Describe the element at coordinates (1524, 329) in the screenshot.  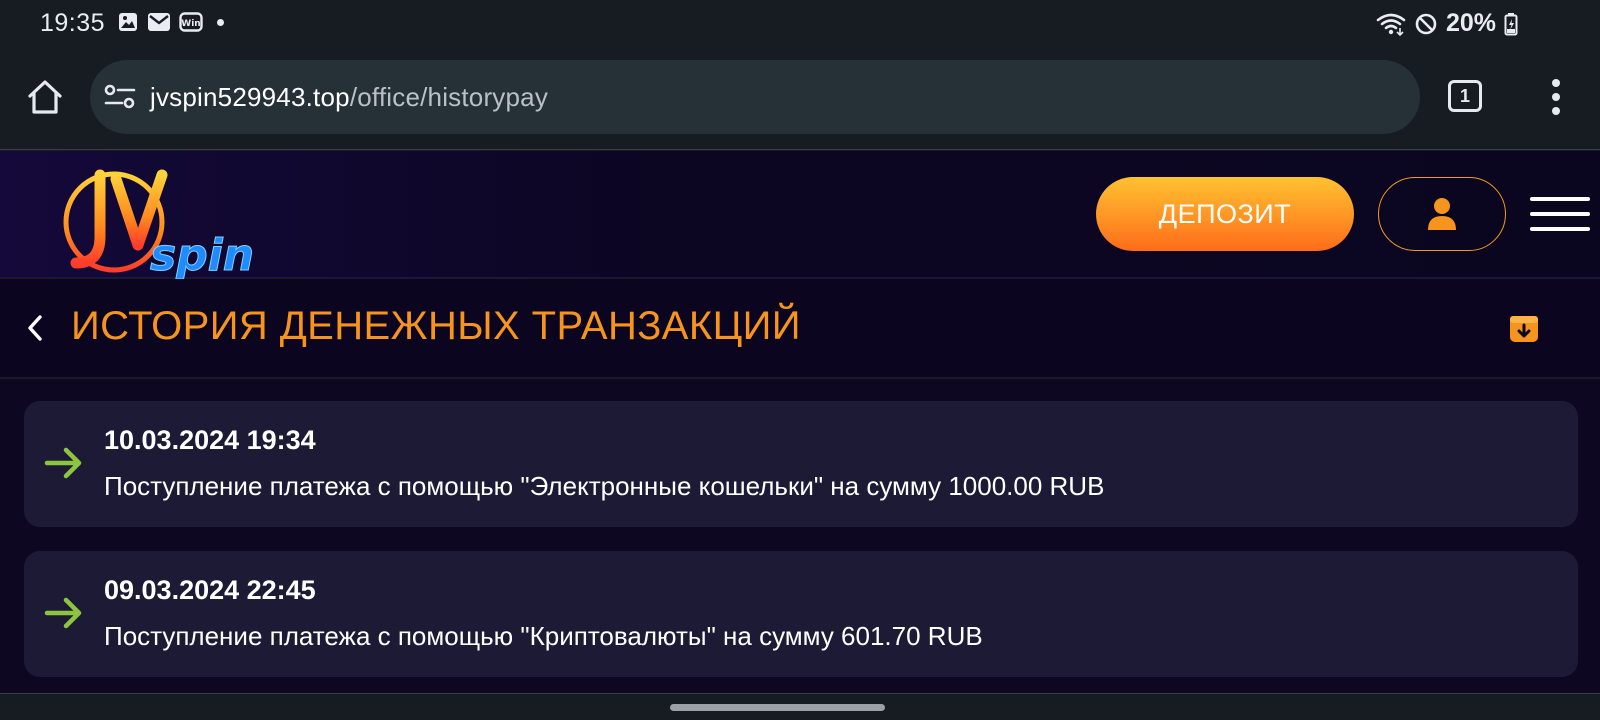
I see `download-archive-icon` at that location.